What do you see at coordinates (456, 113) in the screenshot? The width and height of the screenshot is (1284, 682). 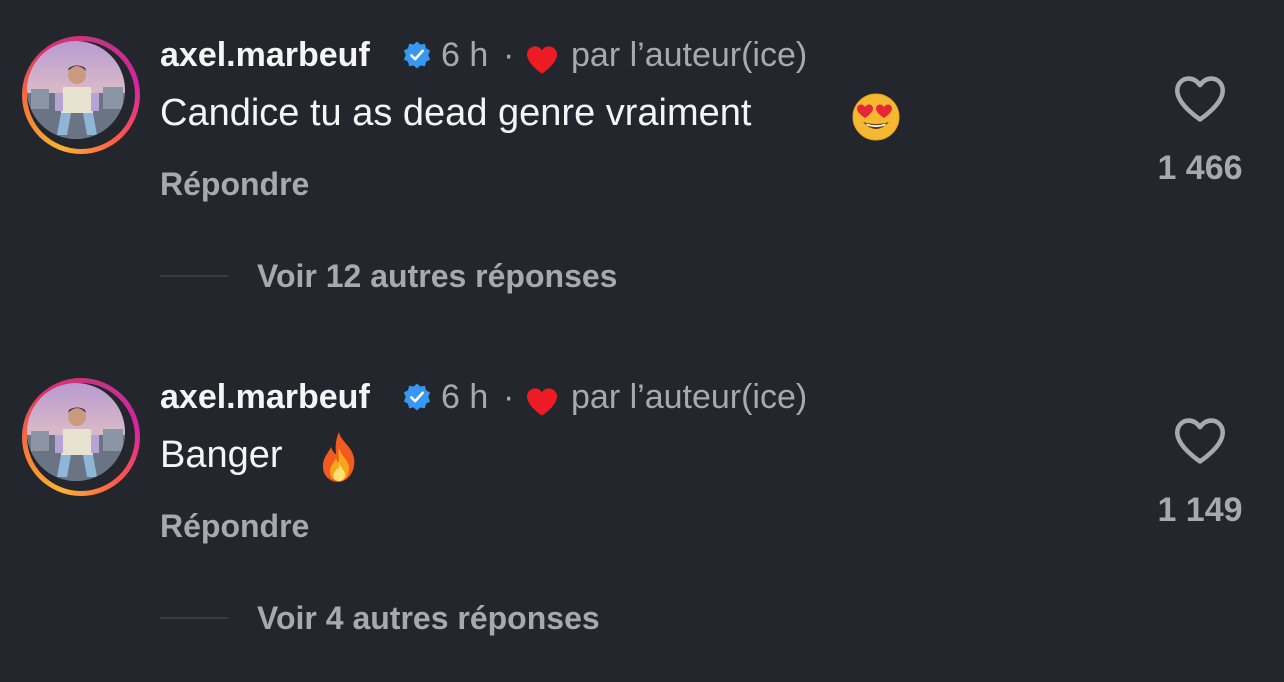 I see `comment-text: Candice tu as dead genre vraiment` at bounding box center [456, 113].